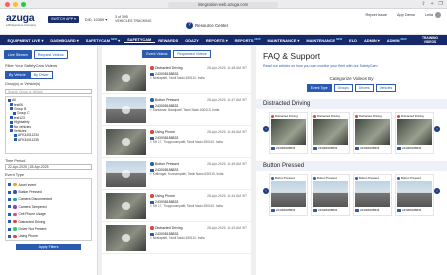  Describe the element at coordinates (63, 19) in the screenshot. I see `switch-app-button: SWITCH APP ▾` at that location.